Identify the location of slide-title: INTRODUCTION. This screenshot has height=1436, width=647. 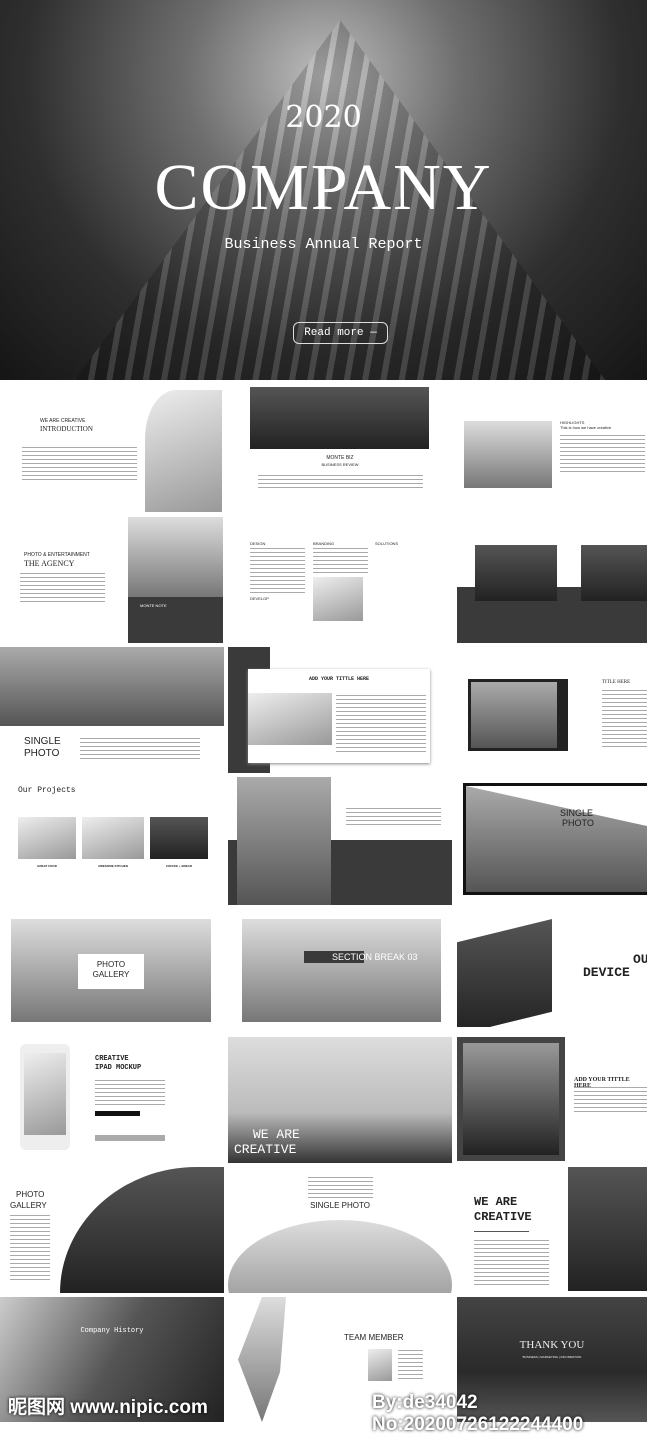
(66, 429).